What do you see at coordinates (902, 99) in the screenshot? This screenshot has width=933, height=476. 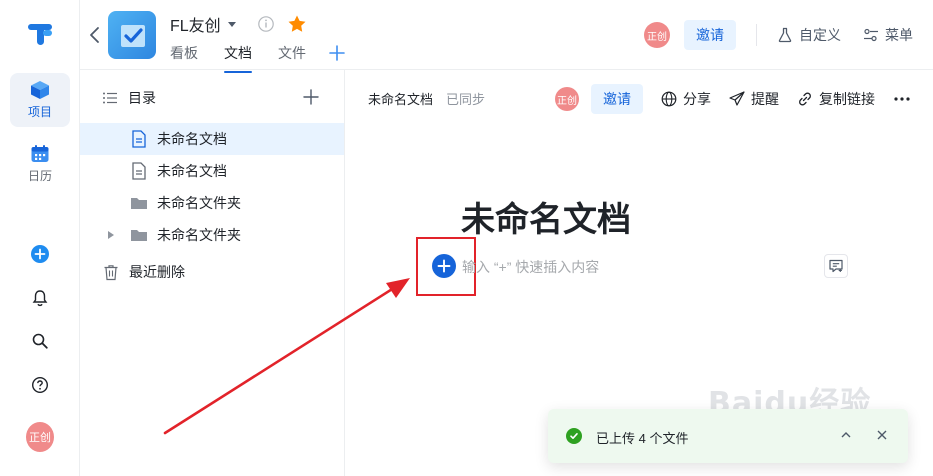 I see `more-icon` at bounding box center [902, 99].